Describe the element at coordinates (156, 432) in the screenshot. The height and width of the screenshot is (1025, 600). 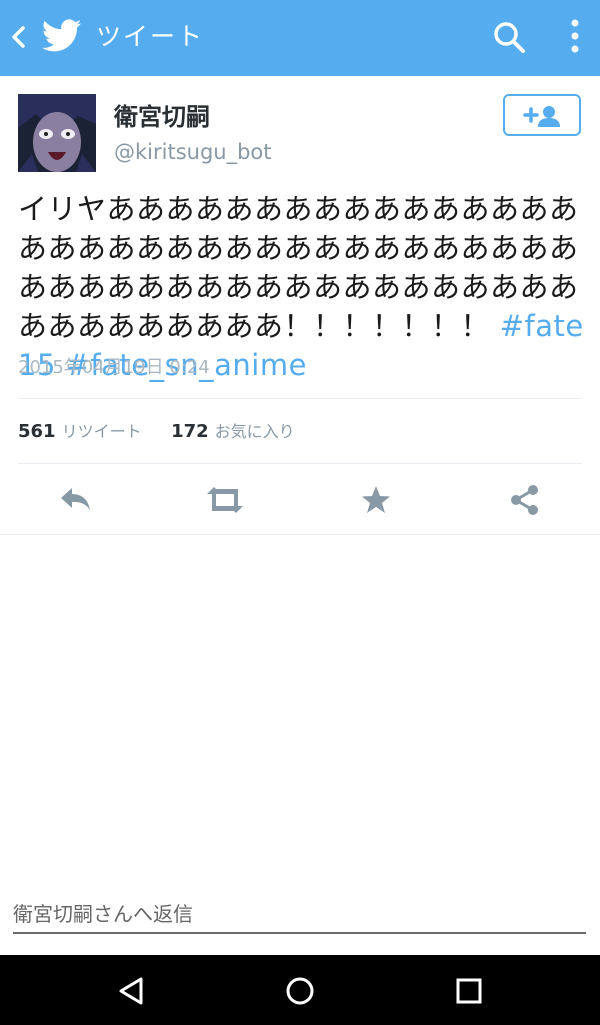
I see `tweet-stats: 561 リツイート 172 お気に入り` at that location.